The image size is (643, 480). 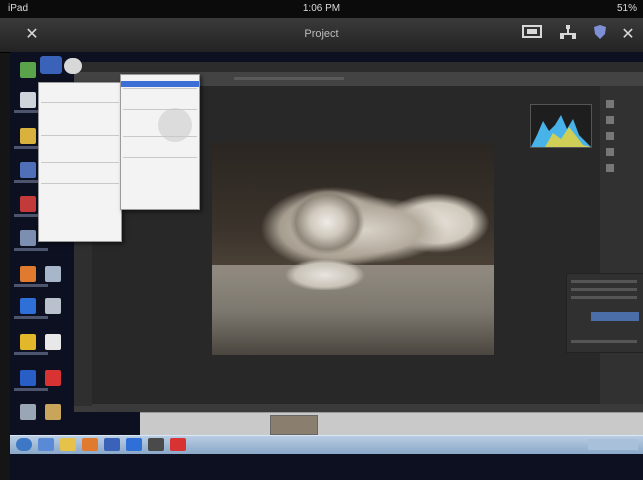 I want to click on file-menu-dropdown, so click(x=80, y=162).